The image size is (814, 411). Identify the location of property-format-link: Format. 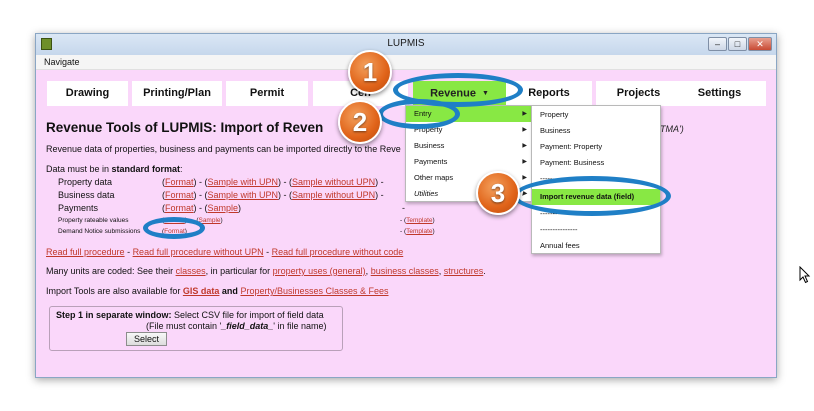
(179, 182).